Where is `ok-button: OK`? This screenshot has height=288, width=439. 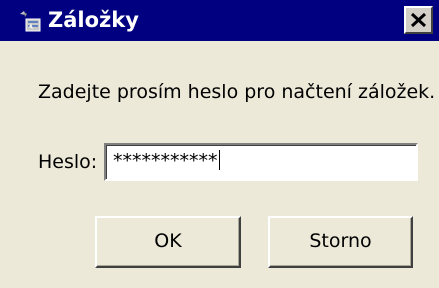
ok-button: OK is located at coordinates (168, 242).